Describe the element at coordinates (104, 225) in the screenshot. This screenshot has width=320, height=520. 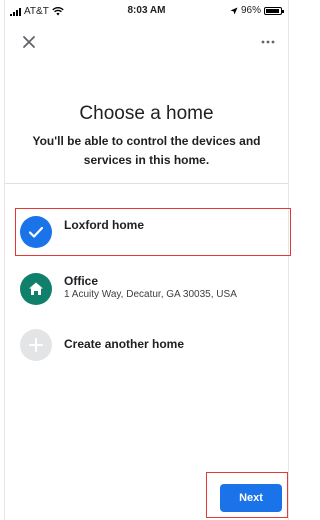
I see `home-name: Loxford home` at that location.